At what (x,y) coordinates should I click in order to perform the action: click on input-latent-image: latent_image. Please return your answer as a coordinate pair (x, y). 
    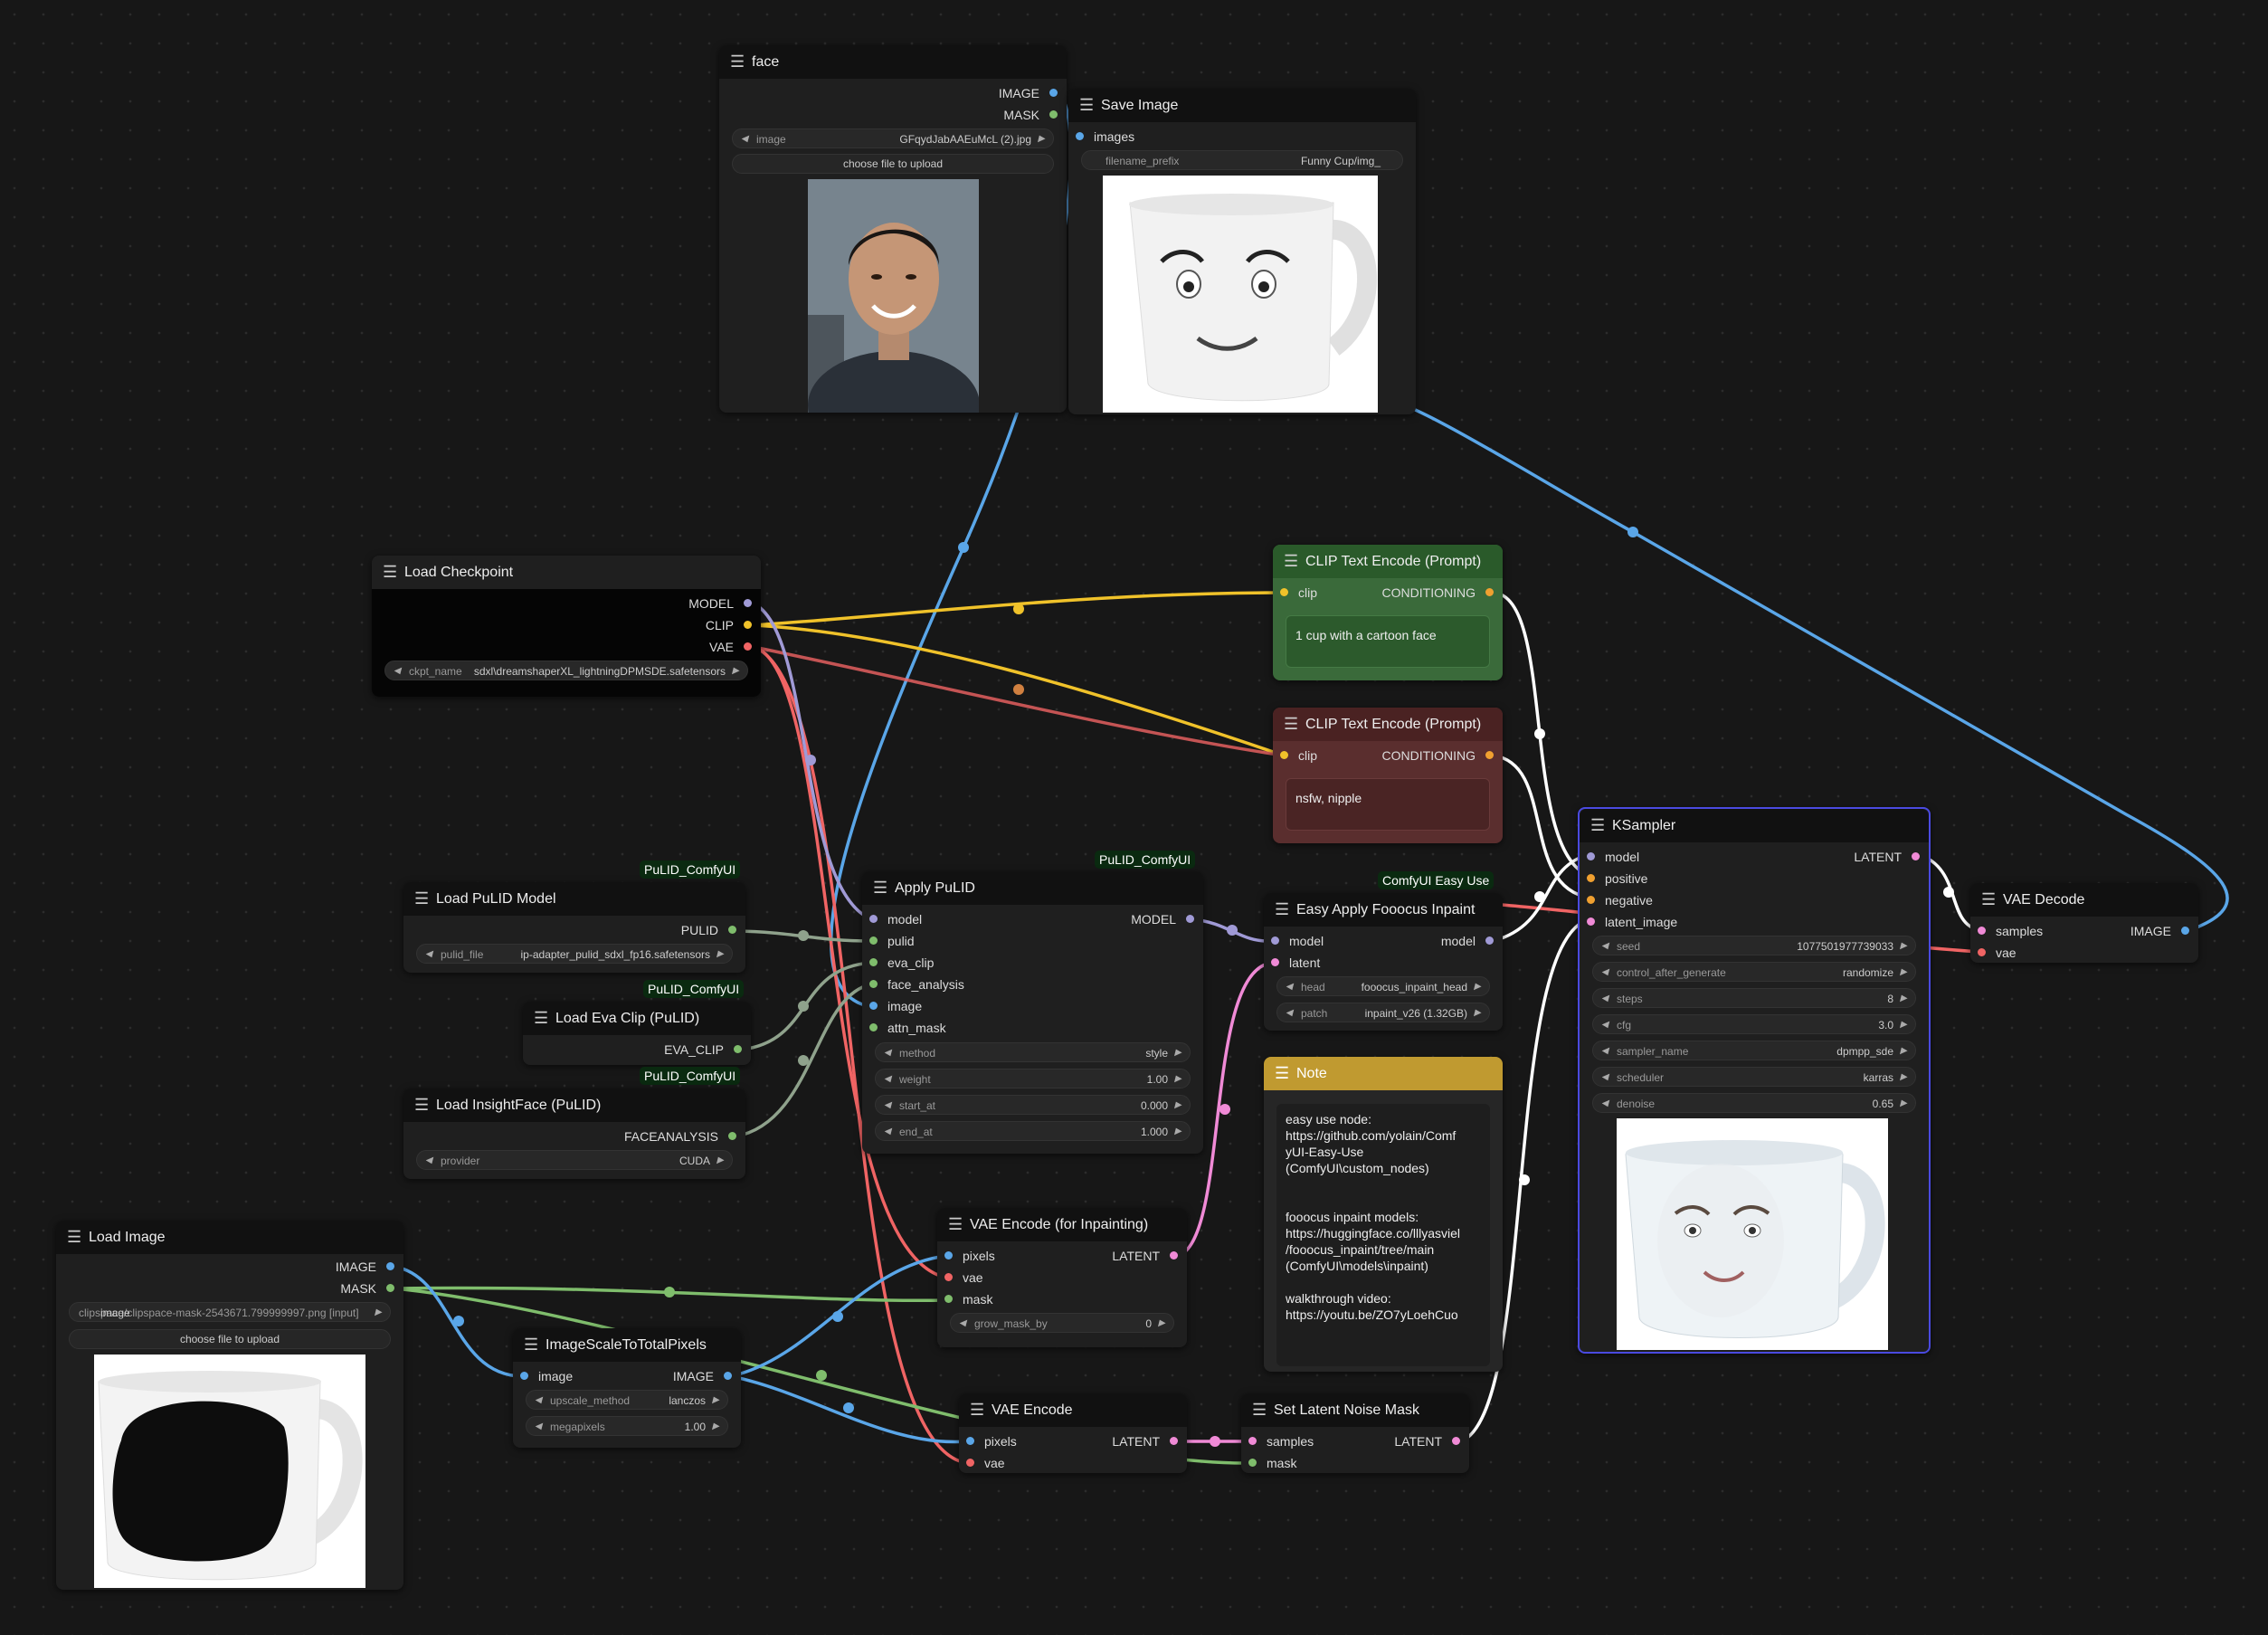
    Looking at the image, I should click on (1632, 922).